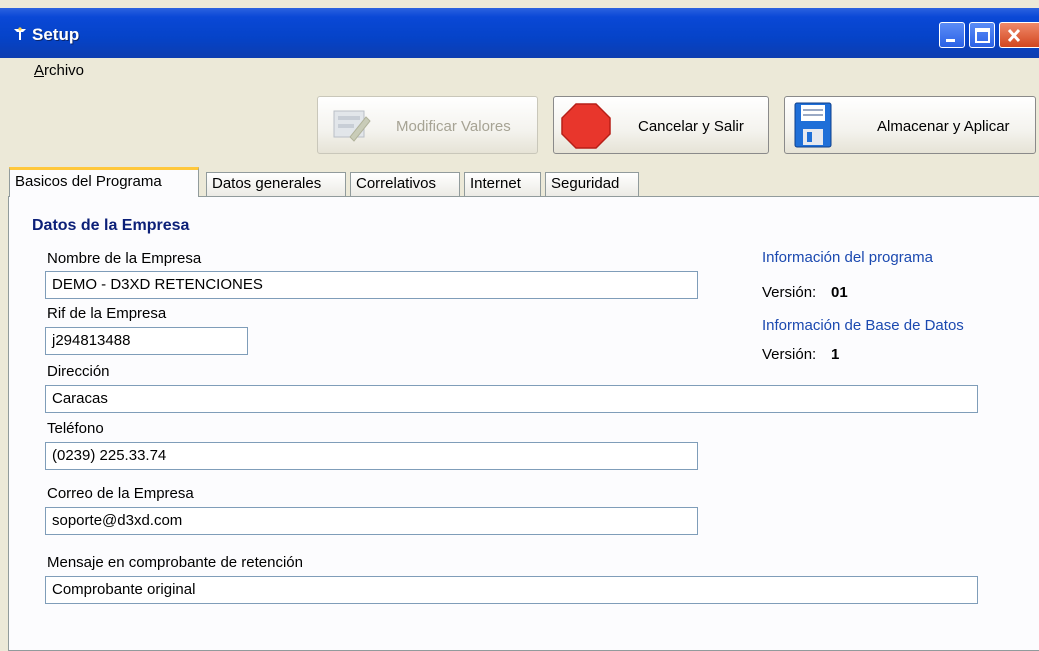  I want to click on nombre-field: DEMO - D3XD RETENCIONES, so click(371, 285).